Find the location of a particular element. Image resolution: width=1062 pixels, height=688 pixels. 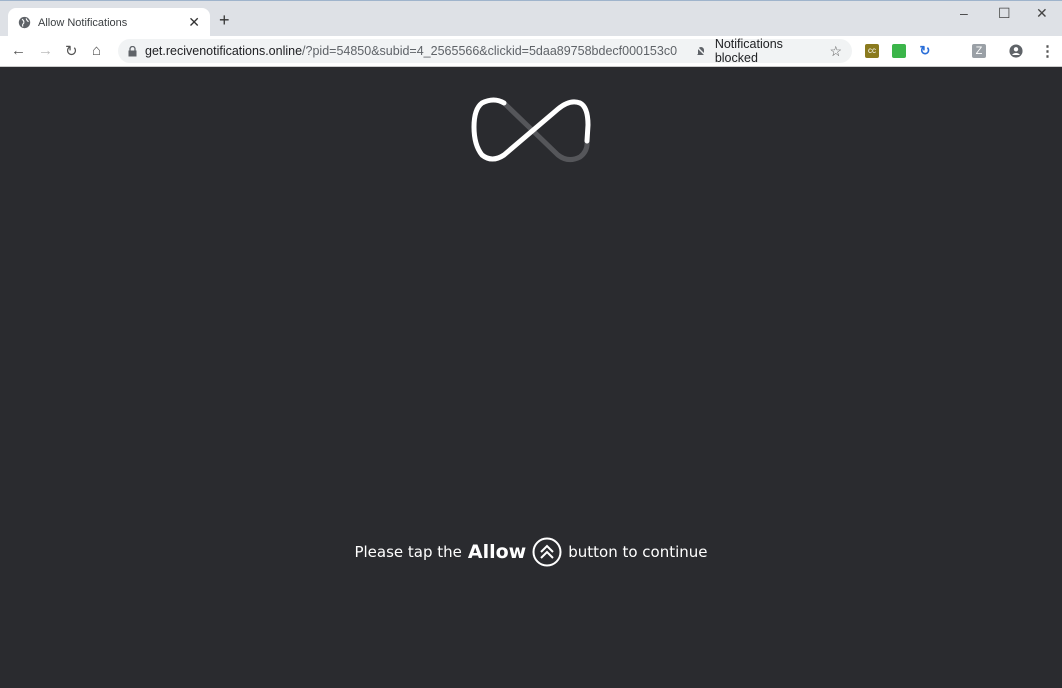

lock-icon is located at coordinates (132, 50).